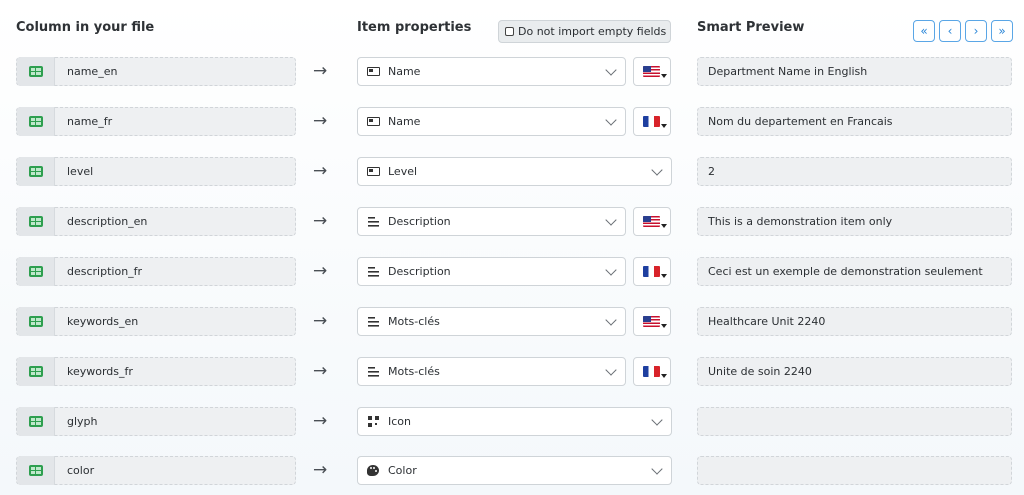 This screenshot has width=1024, height=495. I want to click on glyph-icon, so click(373, 422).